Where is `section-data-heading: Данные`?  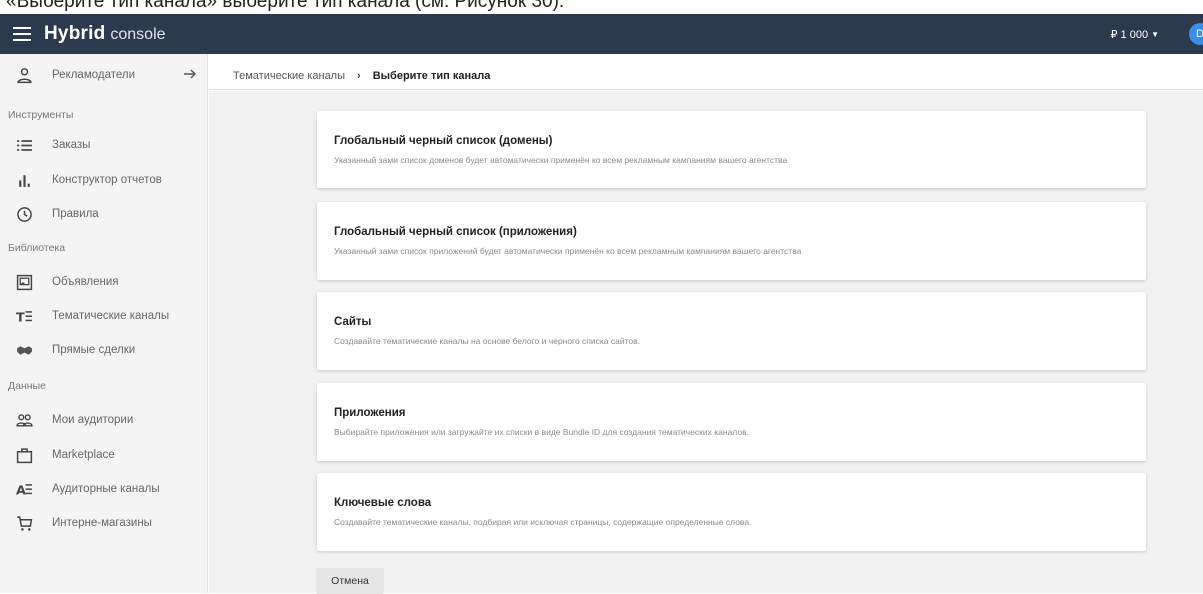 section-data-heading: Данные is located at coordinates (27, 386).